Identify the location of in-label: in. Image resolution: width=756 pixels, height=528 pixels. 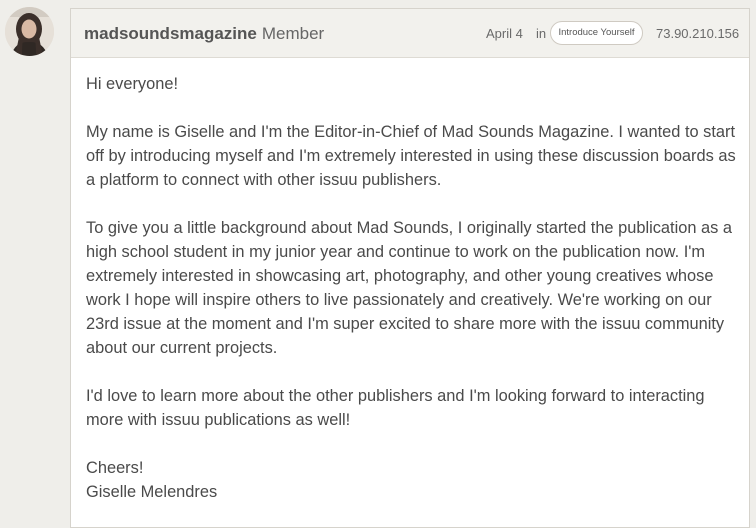
(541, 33).